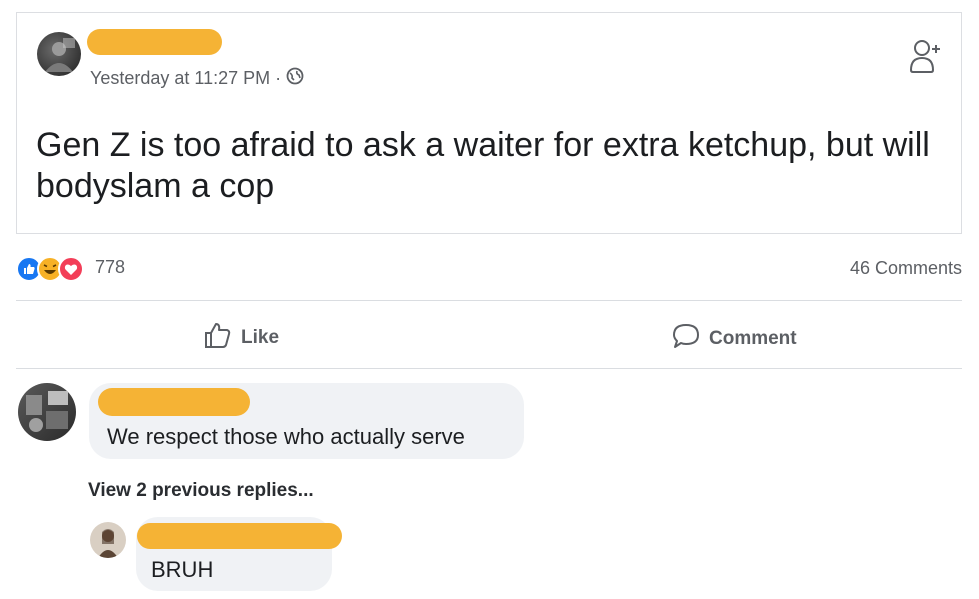  I want to click on comment-button: Comment, so click(734, 339).